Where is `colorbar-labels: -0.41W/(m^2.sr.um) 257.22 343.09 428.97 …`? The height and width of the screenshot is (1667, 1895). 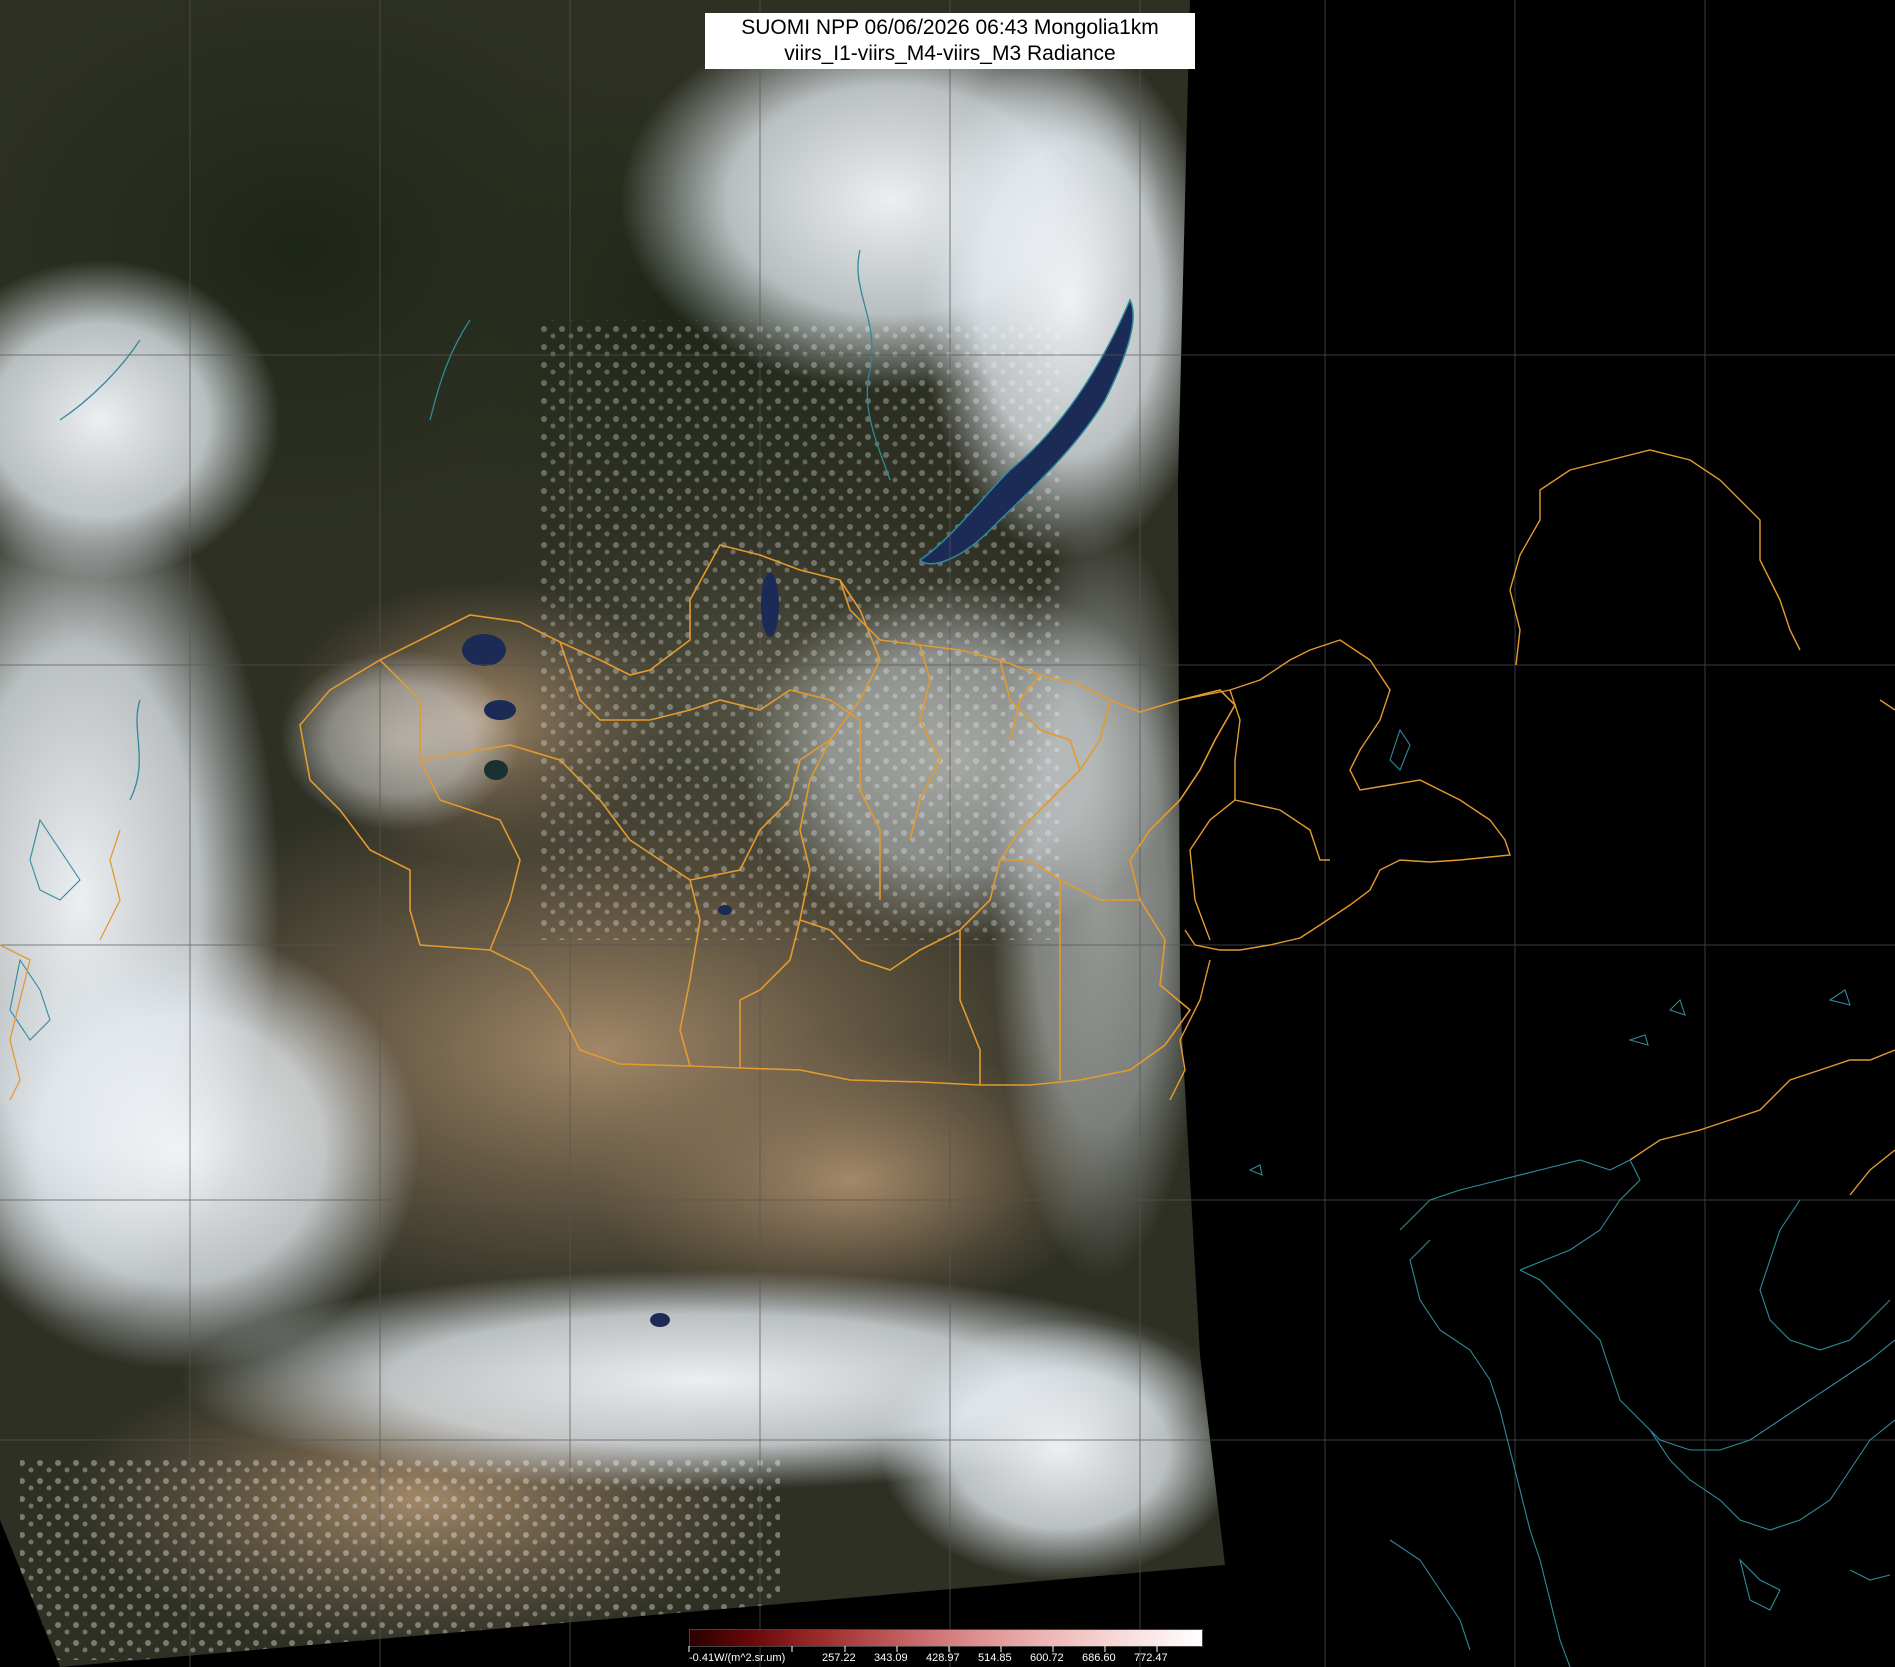
colorbar-labels: -0.41W/(m^2.sr.um) 257.22 343.09 428.97 … is located at coordinates (945, 1659).